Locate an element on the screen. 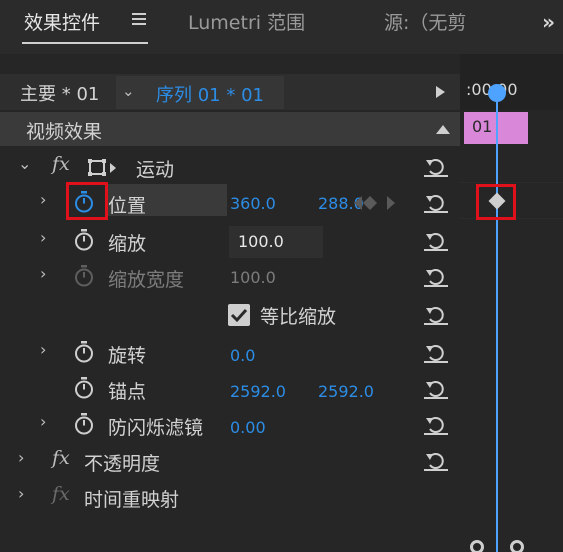  rotation-row: › 旋转 0.0 is located at coordinates (230, 352).